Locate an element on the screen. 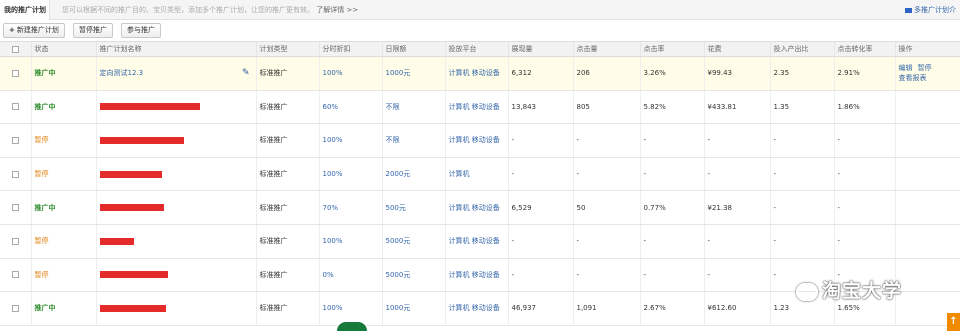 This screenshot has height=331, width=960. col-name: 推广计划名称 is located at coordinates (175, 49).